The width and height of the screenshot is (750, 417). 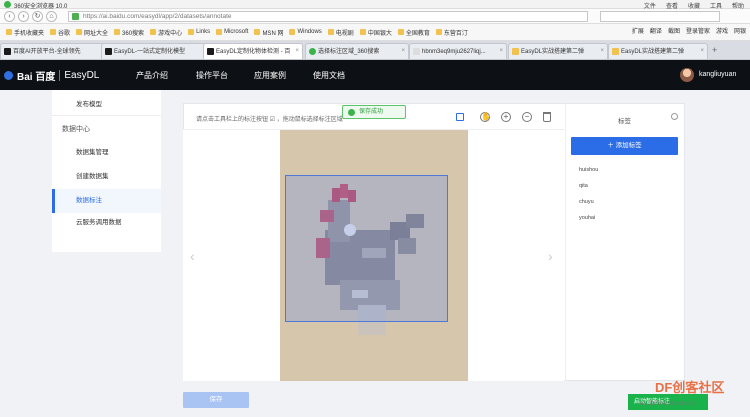 What do you see at coordinates (583, 186) in the screenshot?
I see `label-item: qita` at bounding box center [583, 186].